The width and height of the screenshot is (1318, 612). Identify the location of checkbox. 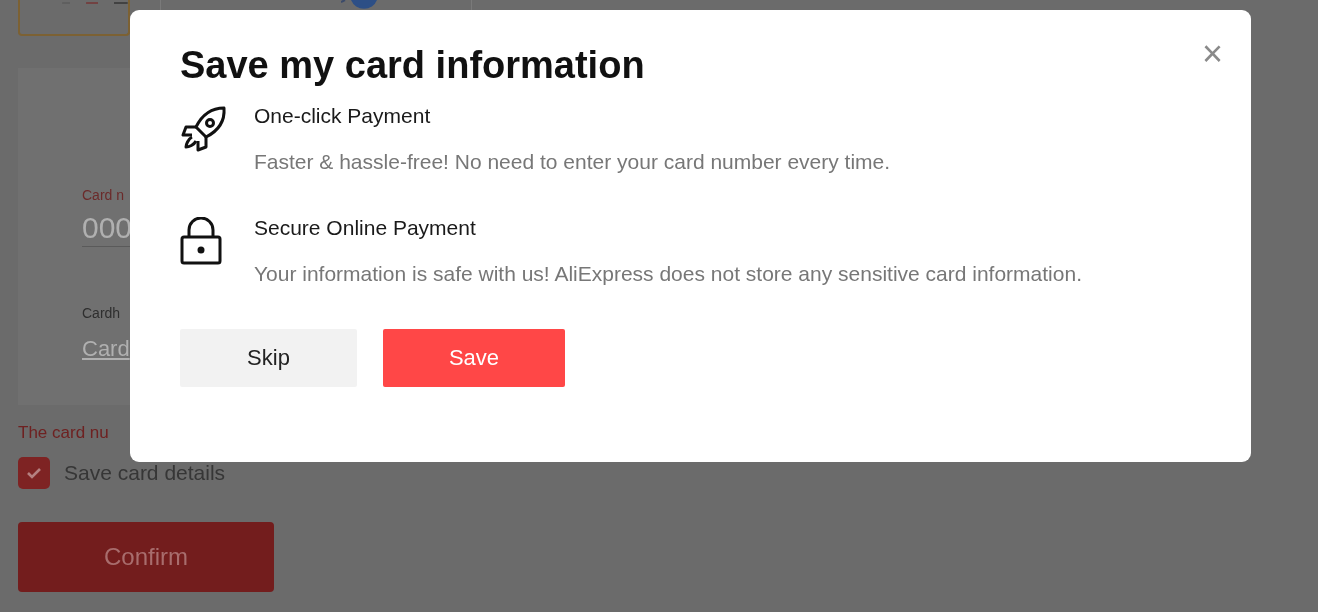
(34, 473).